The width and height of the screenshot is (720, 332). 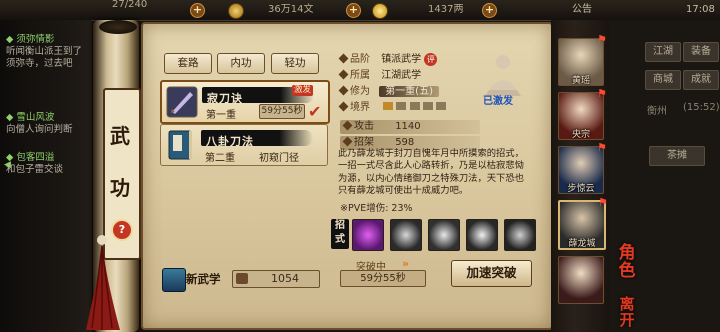 I want to click on new-skill-icon, so click(x=174, y=280).